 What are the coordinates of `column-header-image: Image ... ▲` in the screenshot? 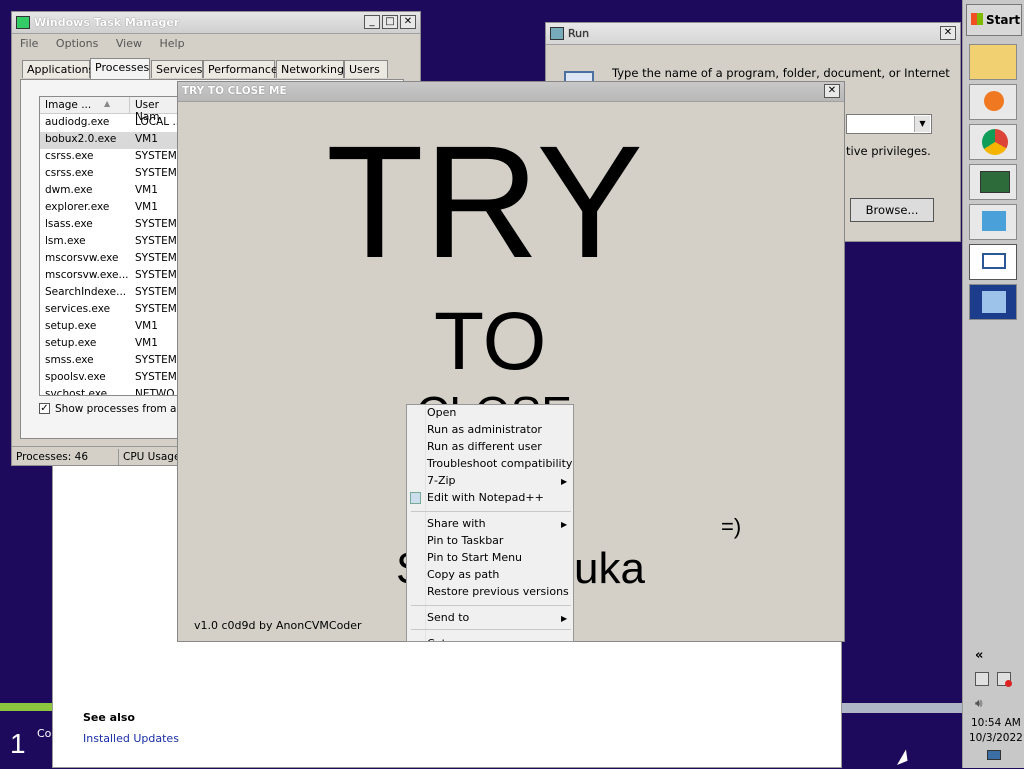 It's located at (85, 105).